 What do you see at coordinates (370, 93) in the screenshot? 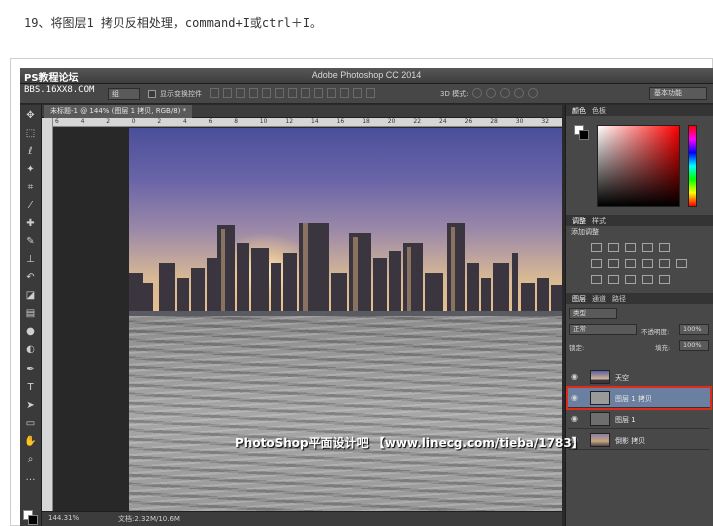
I see `auto-align-icon` at bounding box center [370, 93].